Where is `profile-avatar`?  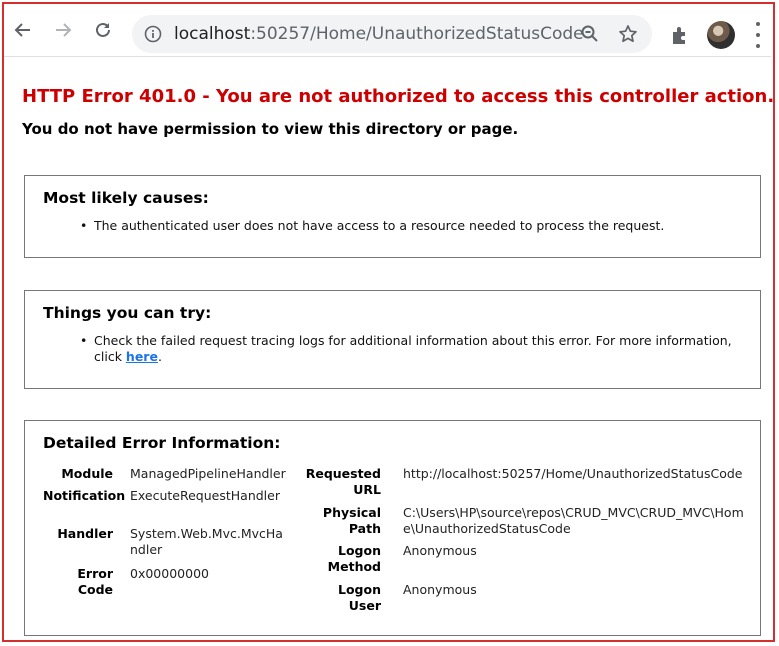 profile-avatar is located at coordinates (721, 35).